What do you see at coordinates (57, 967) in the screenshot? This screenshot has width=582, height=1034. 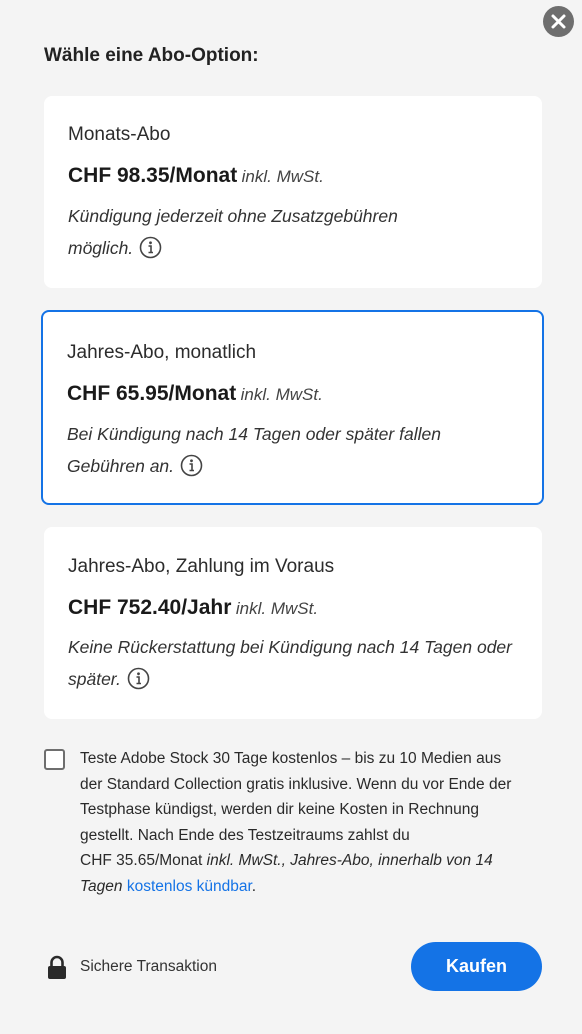 I see `lock-icon` at bounding box center [57, 967].